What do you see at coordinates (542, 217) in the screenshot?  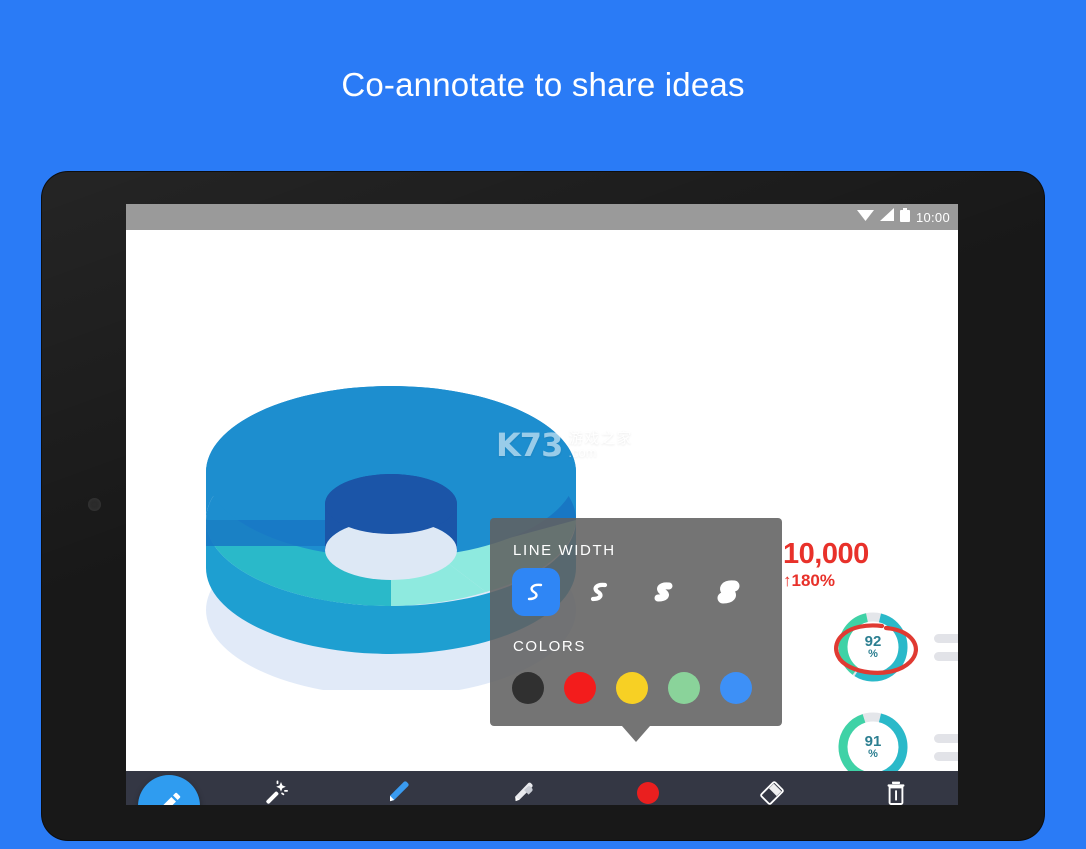 I see `status-bar: 10:00` at bounding box center [542, 217].